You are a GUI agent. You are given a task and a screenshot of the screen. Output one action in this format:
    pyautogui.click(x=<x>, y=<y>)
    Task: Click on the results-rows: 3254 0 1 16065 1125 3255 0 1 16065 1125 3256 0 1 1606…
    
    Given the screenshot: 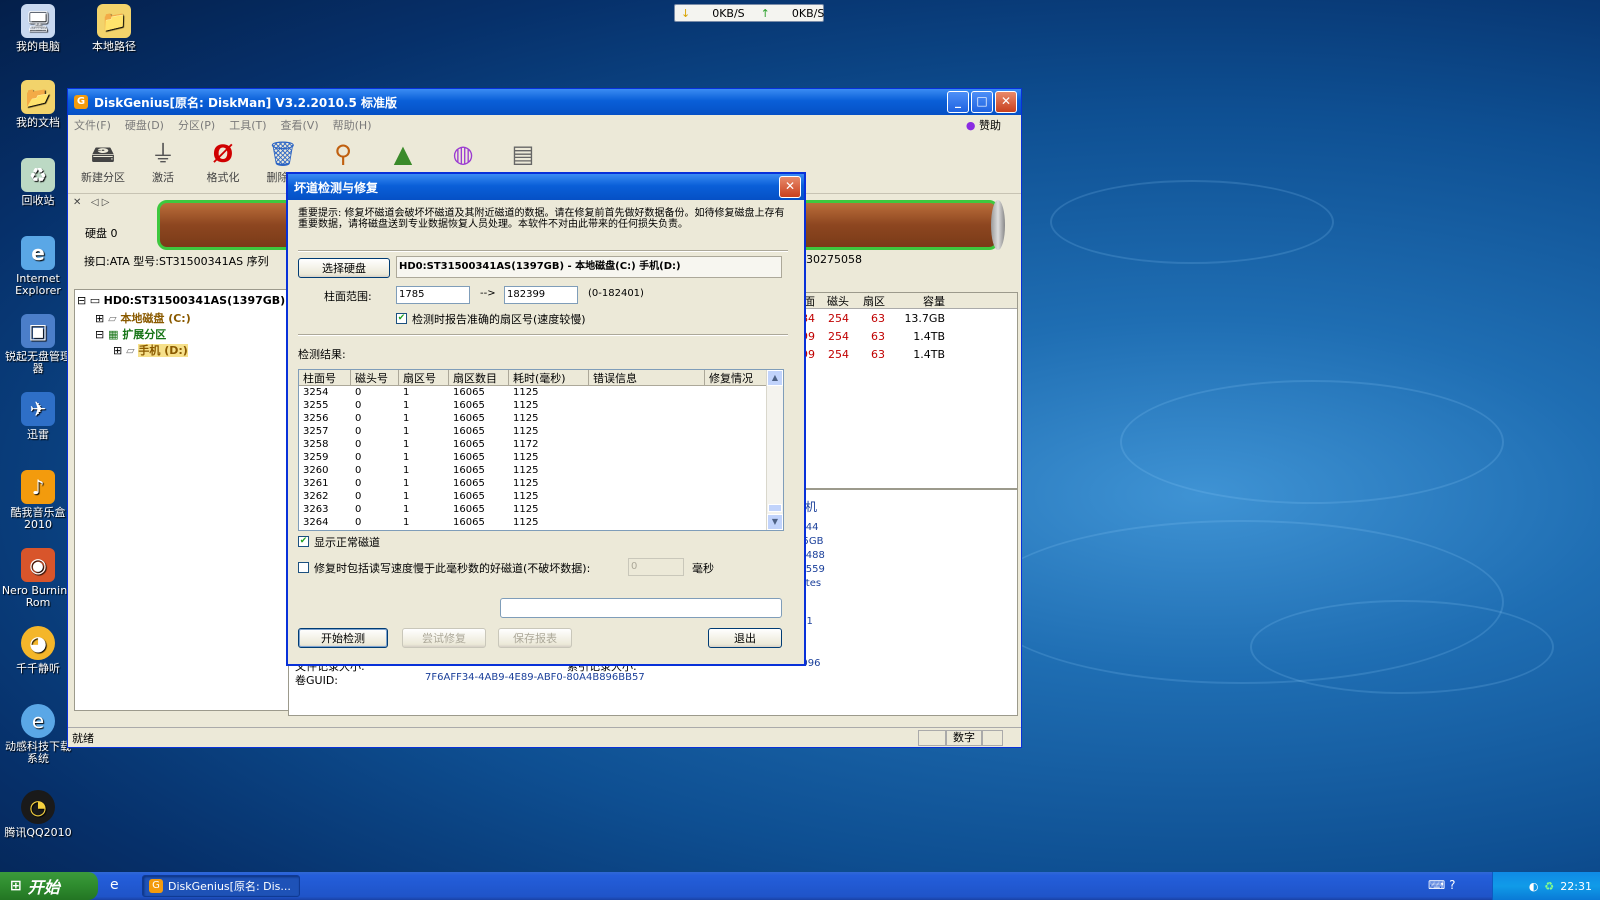 What is the action you would take?
    pyautogui.click(x=541, y=457)
    